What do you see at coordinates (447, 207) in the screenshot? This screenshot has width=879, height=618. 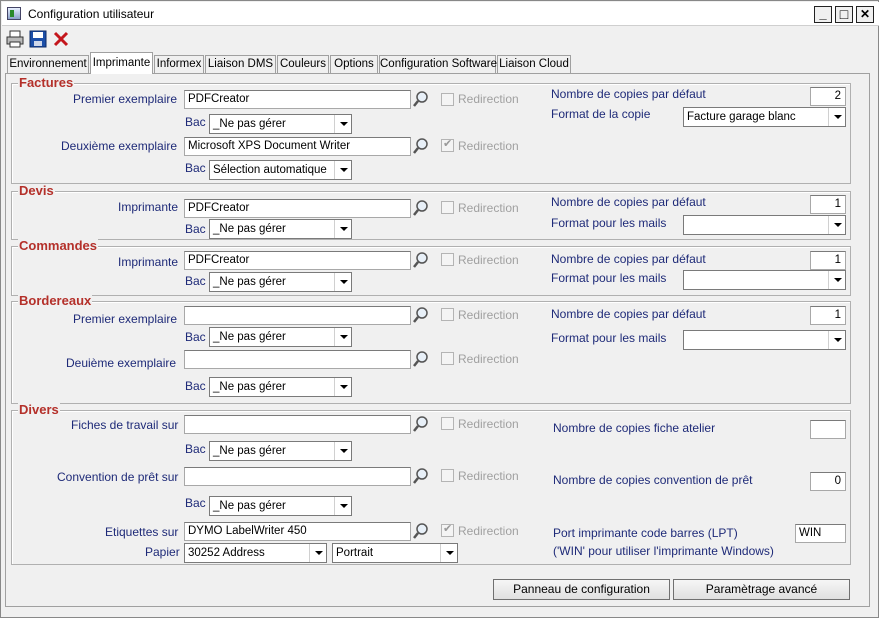 I see `devis-redirection-checkbox` at bounding box center [447, 207].